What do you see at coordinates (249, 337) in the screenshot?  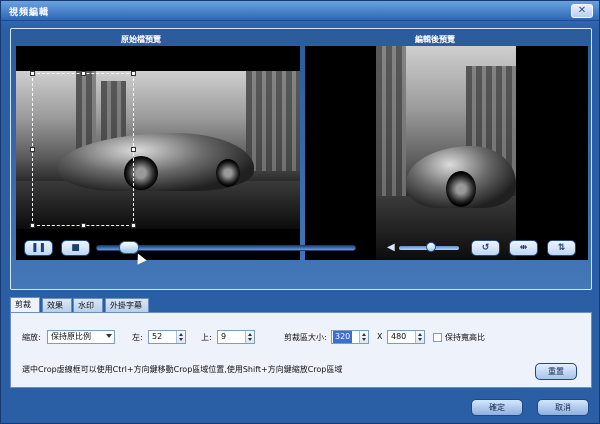 I see `top-offset-stepper` at bounding box center [249, 337].